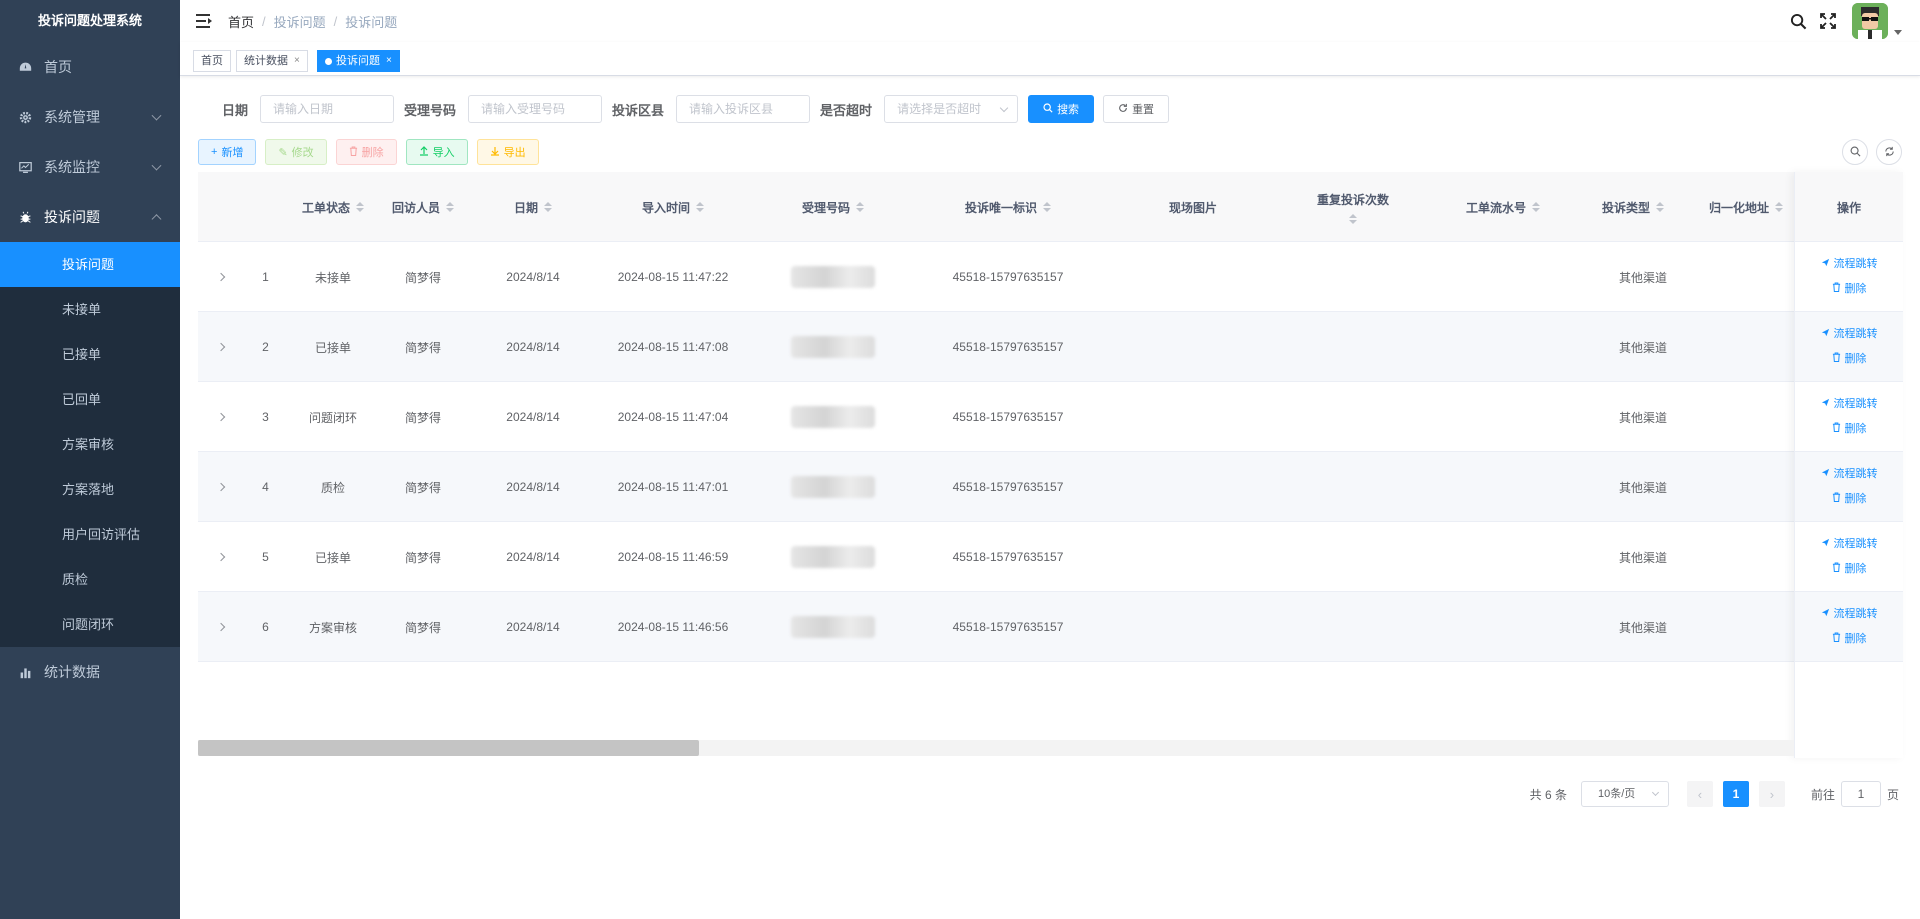 The image size is (1920, 919). Describe the element at coordinates (1855, 152) in the screenshot. I see `toggle-search-button` at that location.